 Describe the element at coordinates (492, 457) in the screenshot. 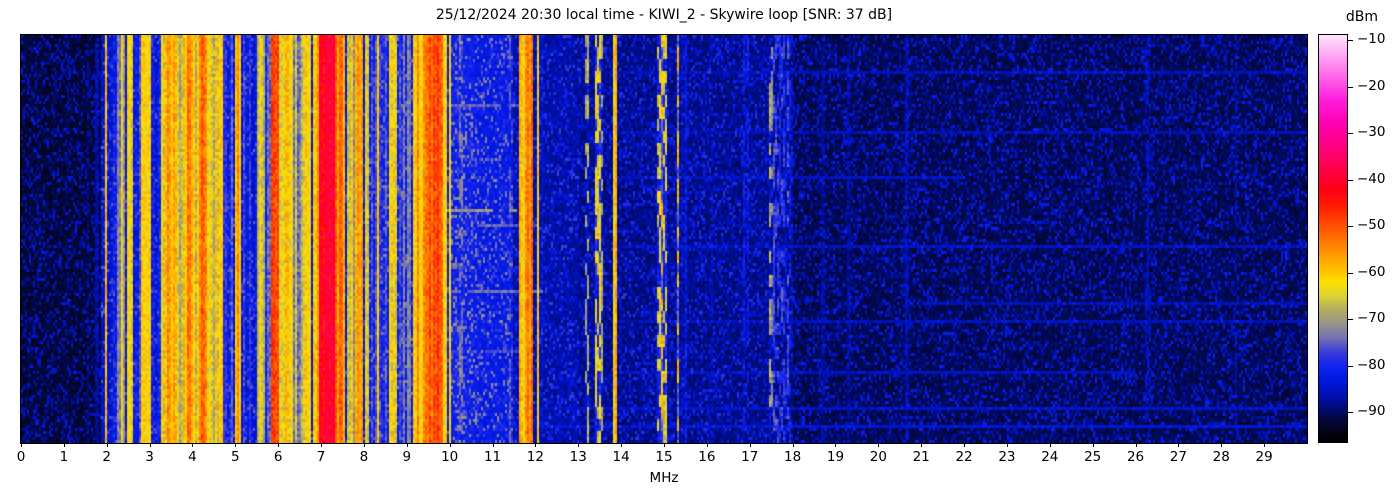

I see `x-tick-label: 11` at that location.